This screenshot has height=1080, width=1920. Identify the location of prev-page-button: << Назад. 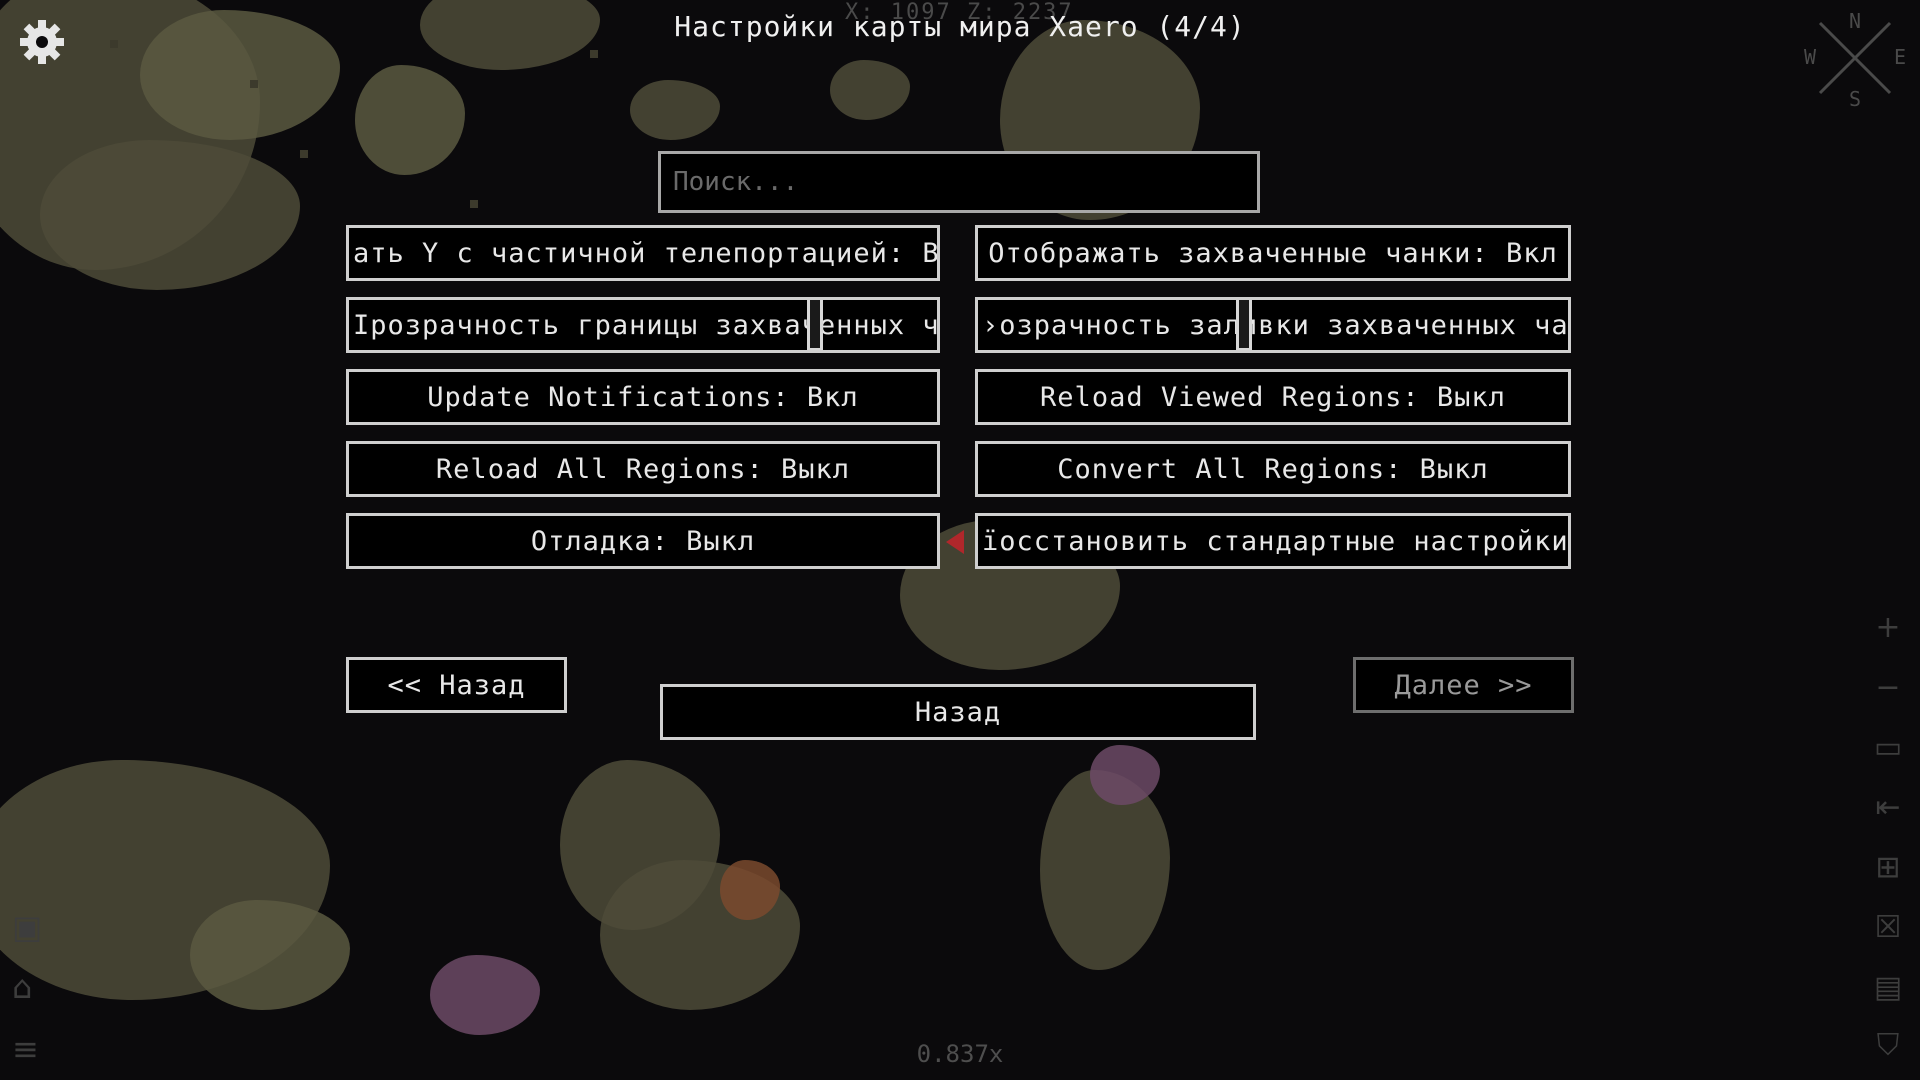
(456, 685).